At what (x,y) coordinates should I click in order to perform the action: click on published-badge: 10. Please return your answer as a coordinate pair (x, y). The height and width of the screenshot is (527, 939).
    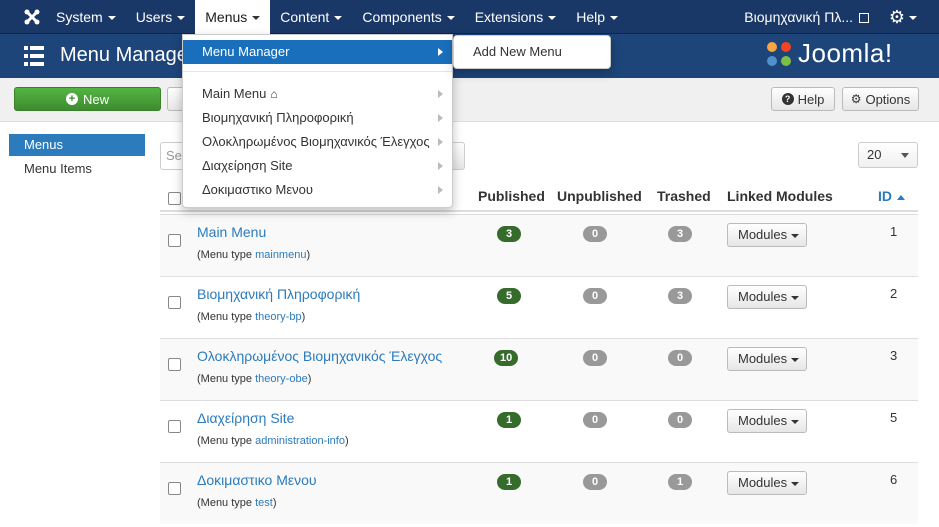
    Looking at the image, I should click on (506, 358).